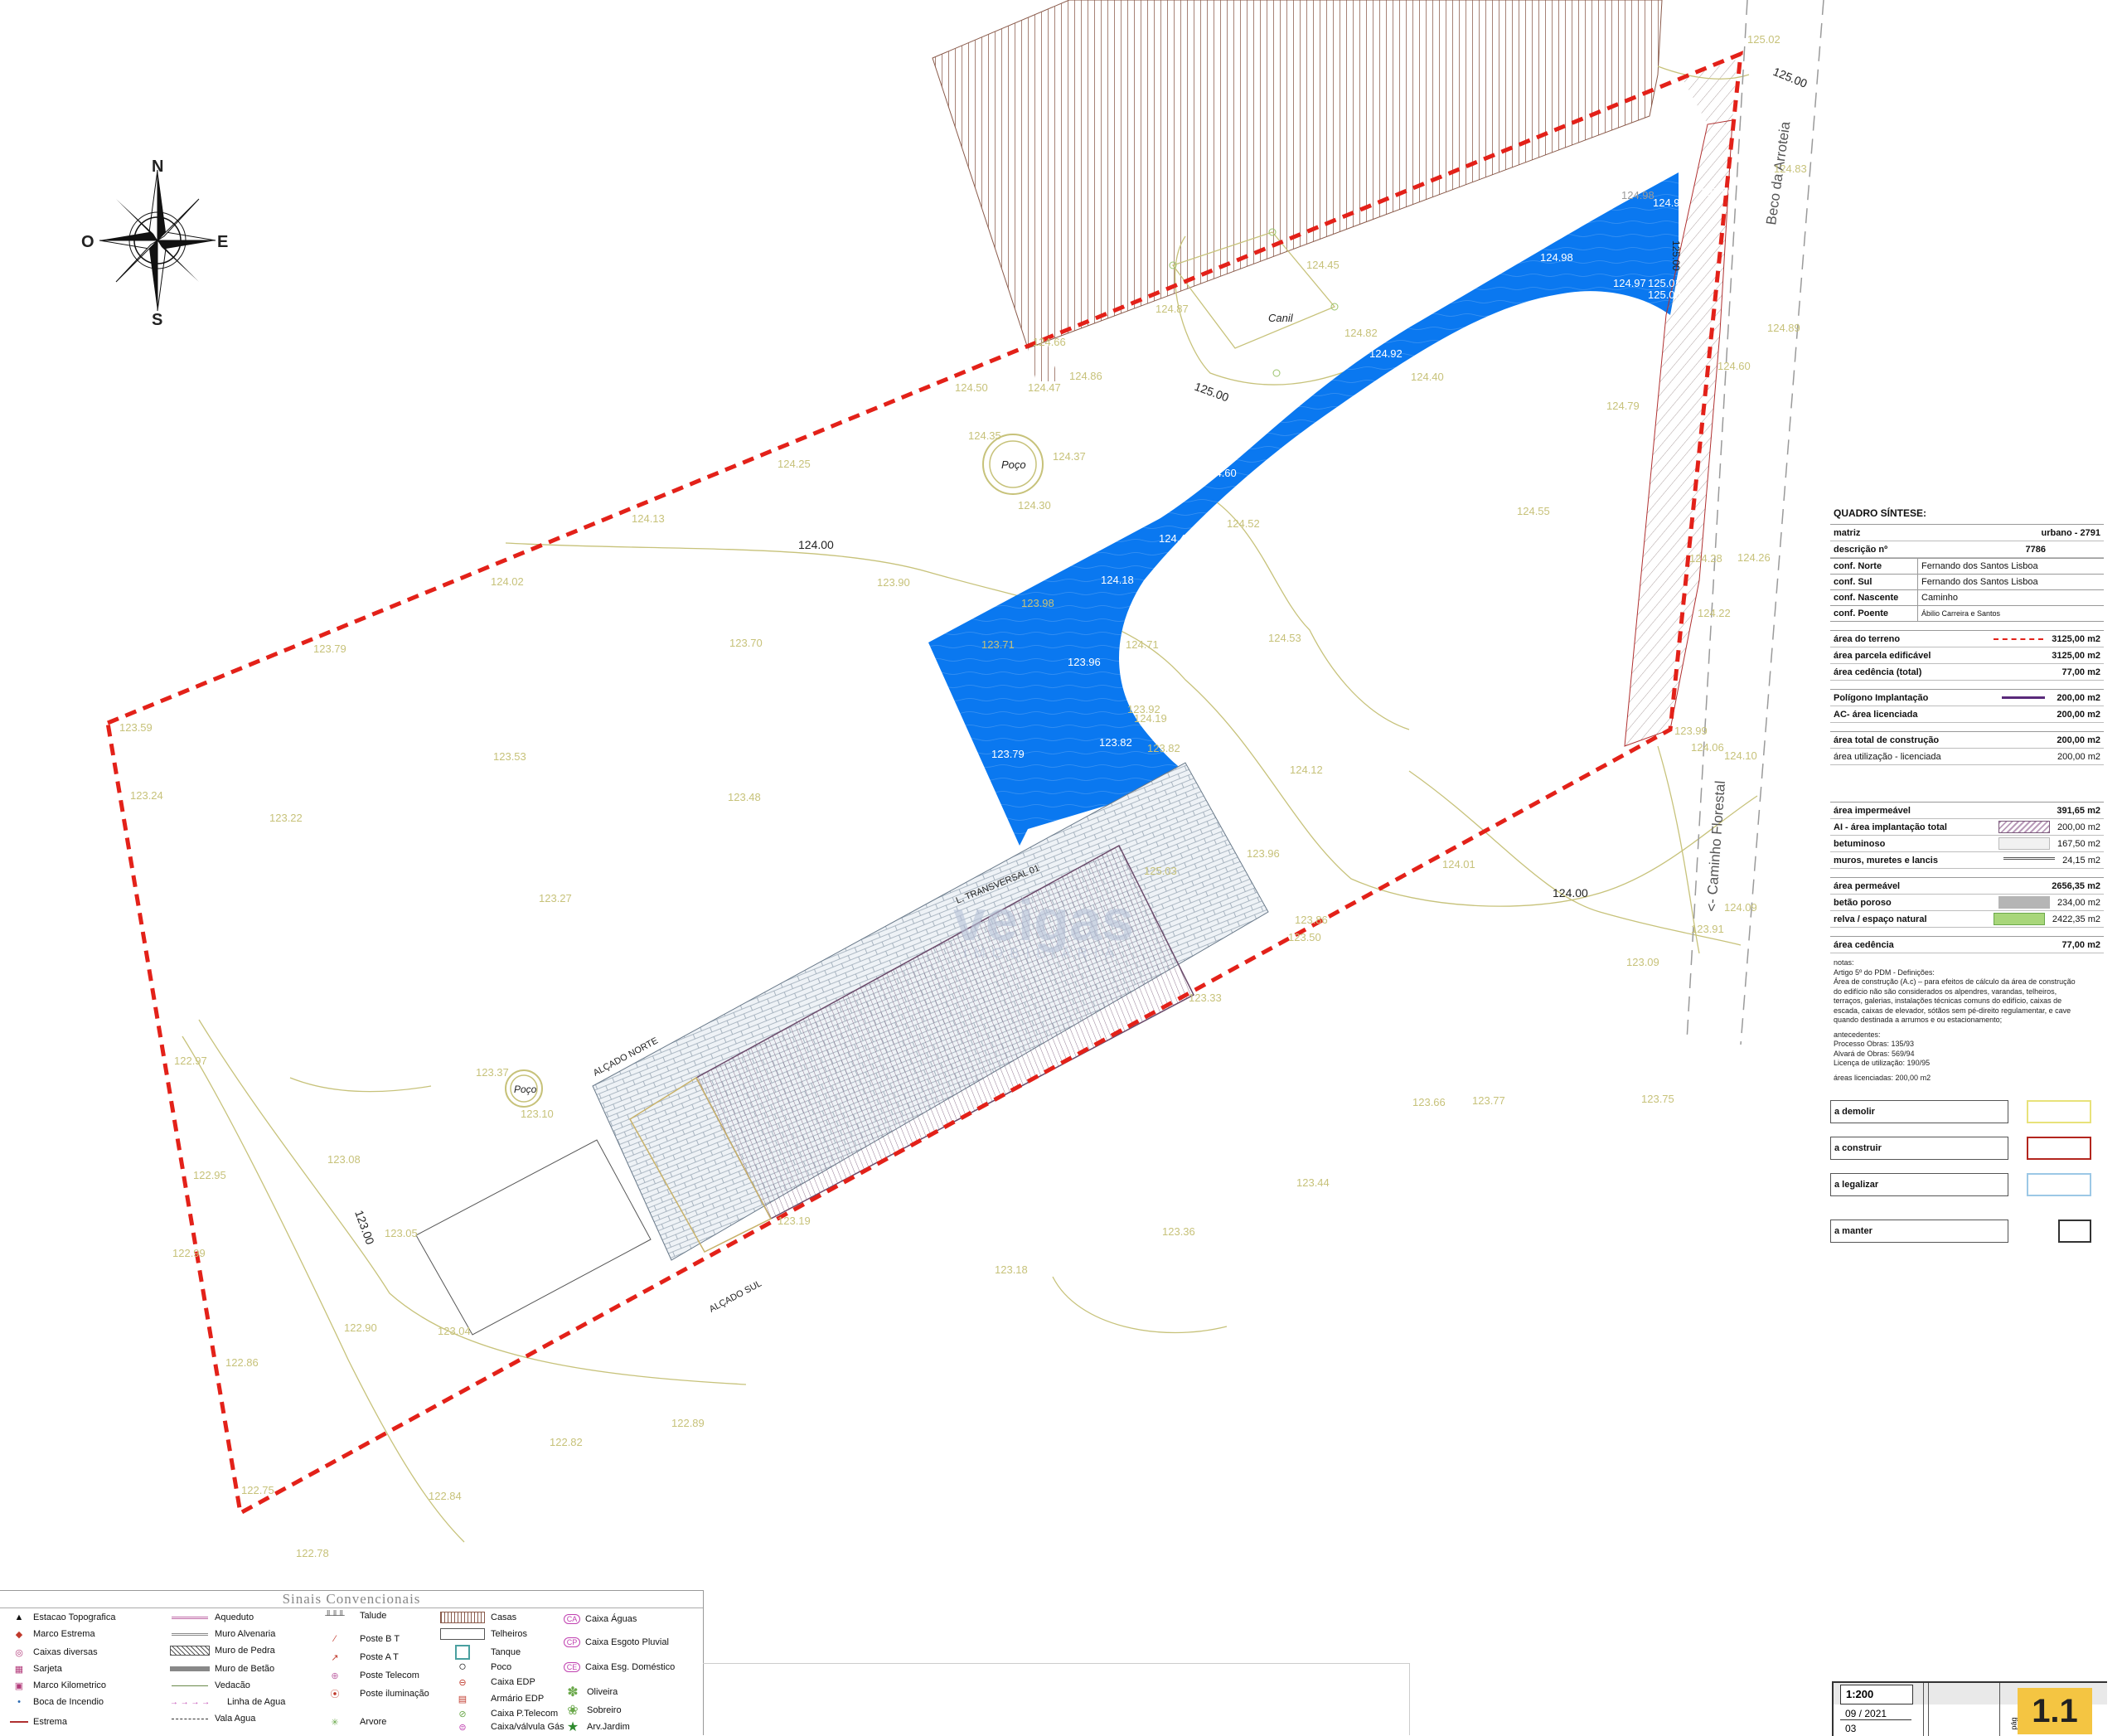  I want to click on svg-text: 124.83, so click(1790, 168).